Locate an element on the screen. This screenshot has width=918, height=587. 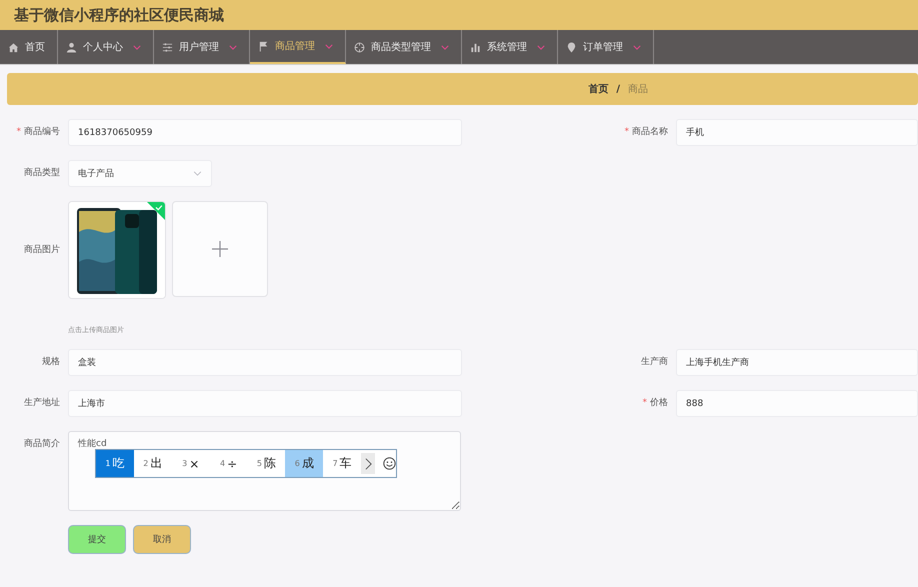
ime-candidate: 6 成 is located at coordinates (304, 463).